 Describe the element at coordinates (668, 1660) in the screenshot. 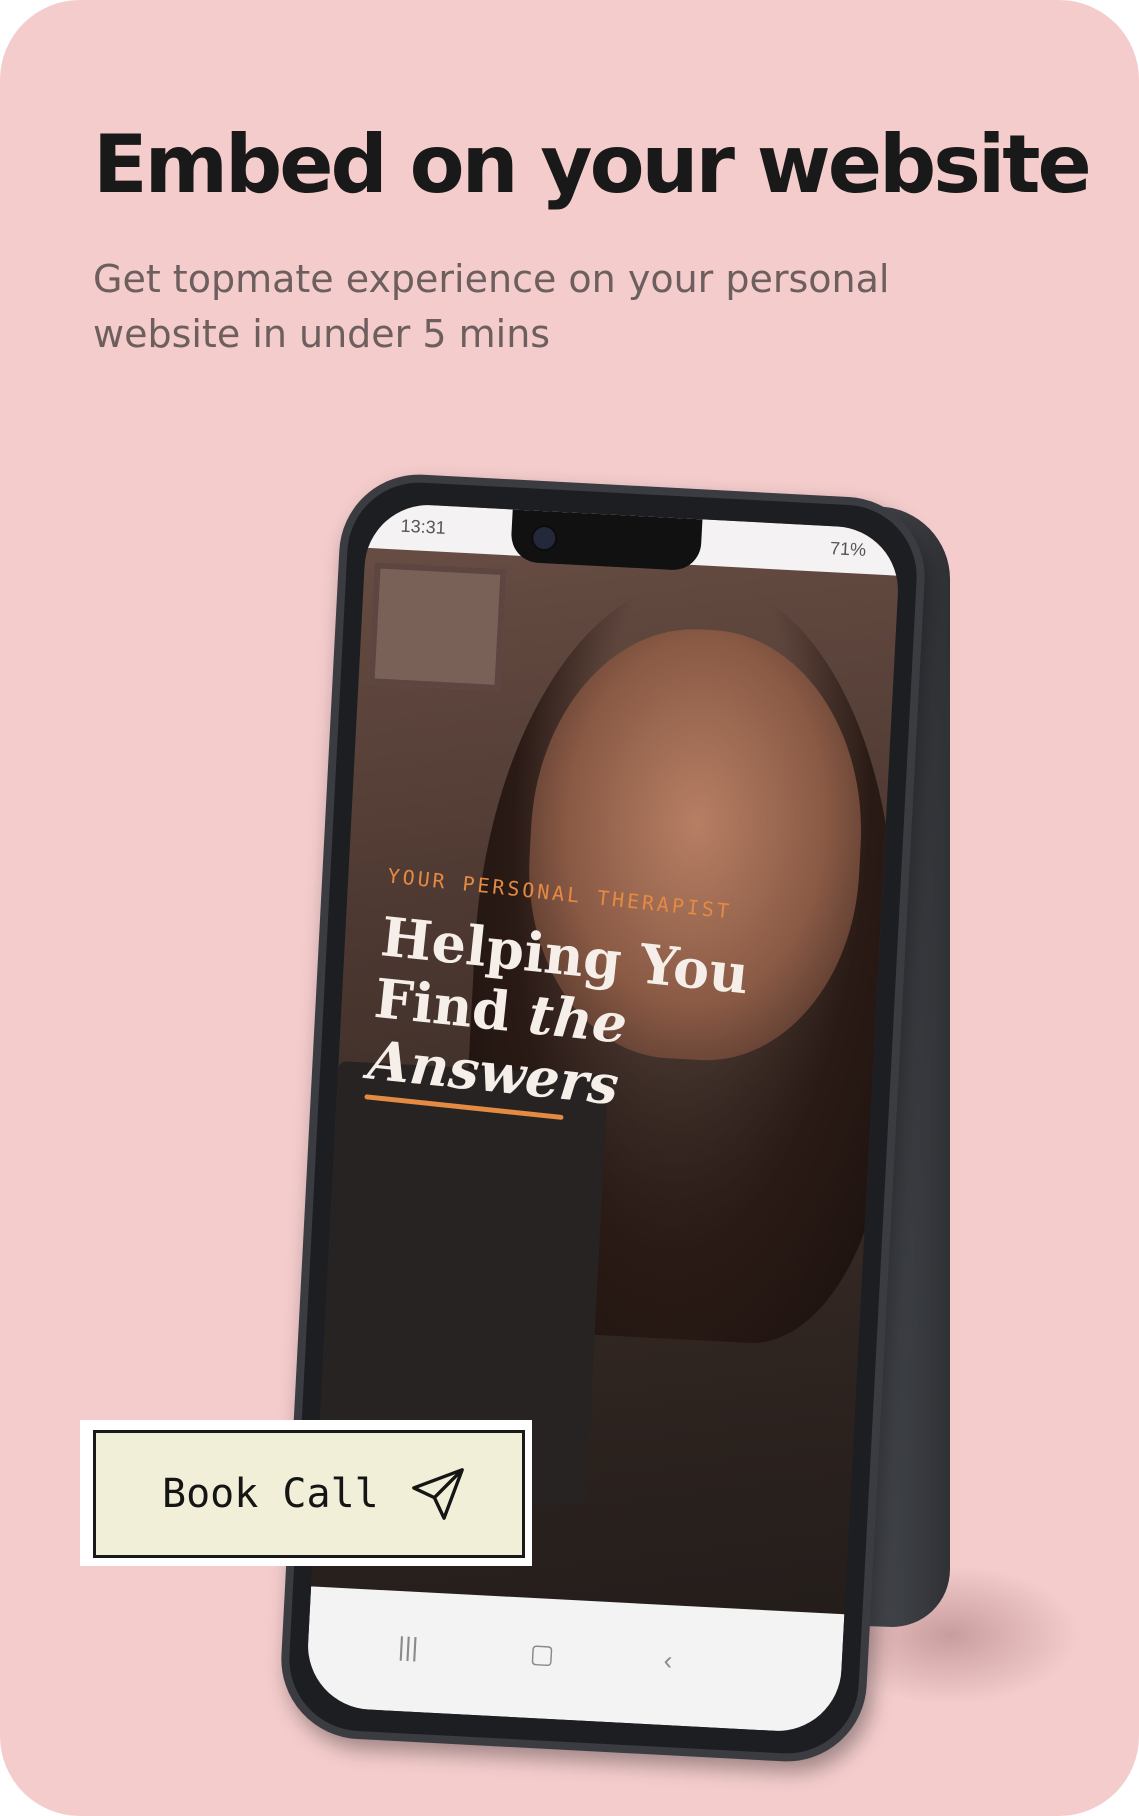

I see `back-icon: ‹` at that location.